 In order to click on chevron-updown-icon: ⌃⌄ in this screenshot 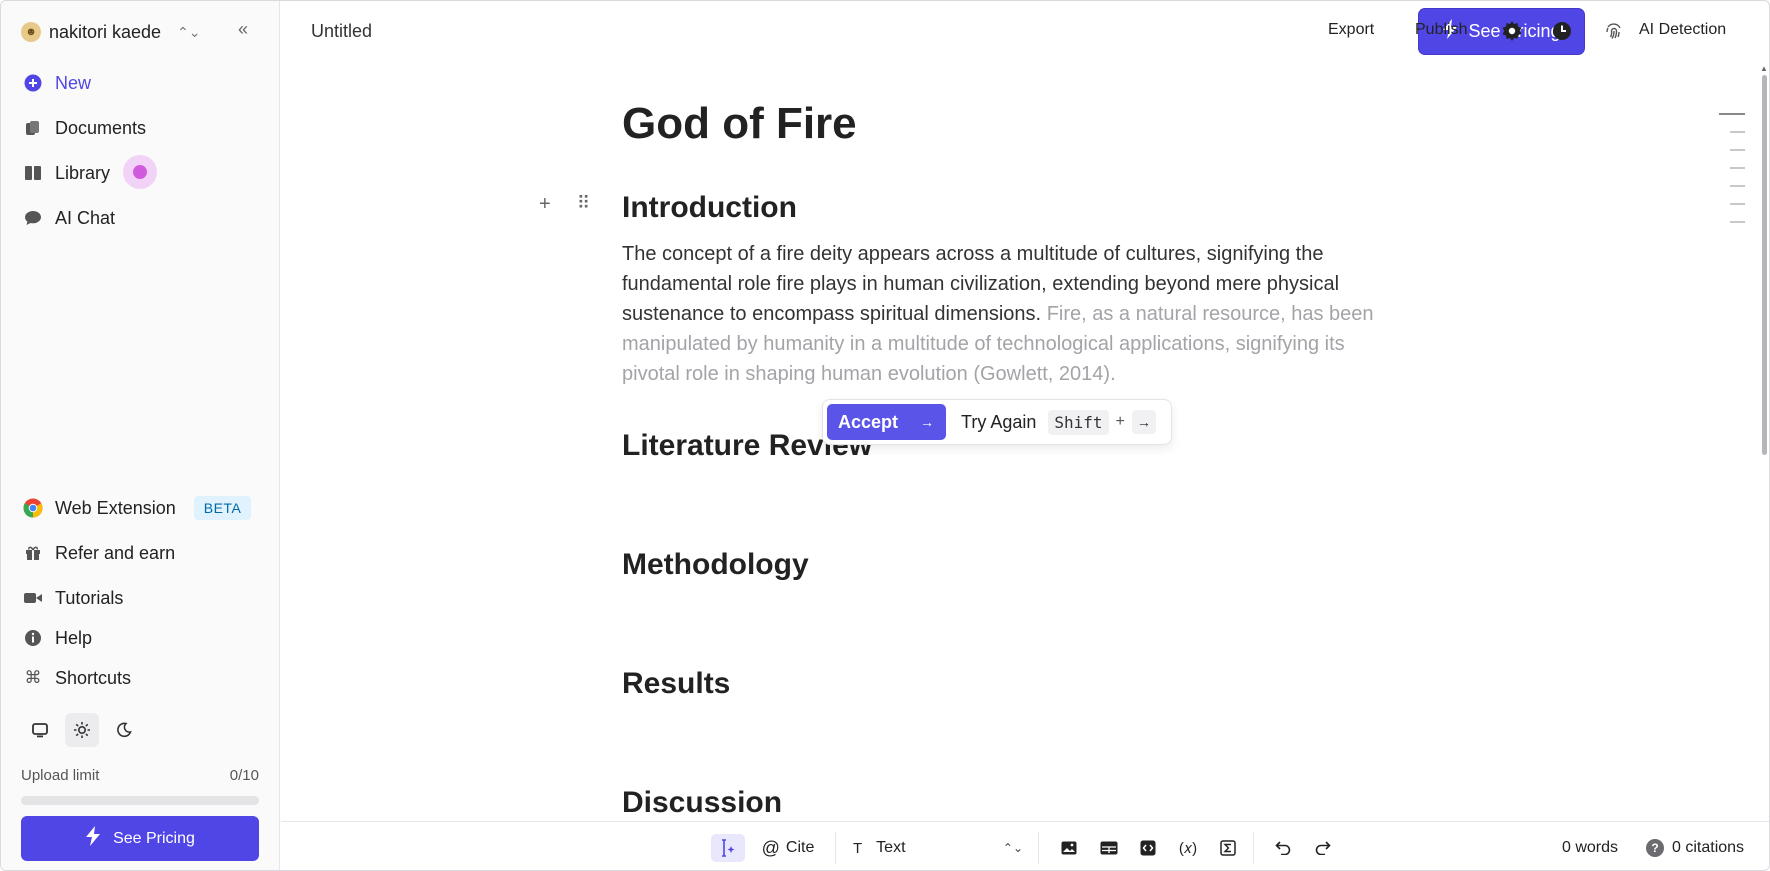, I will do `click(189, 31)`.